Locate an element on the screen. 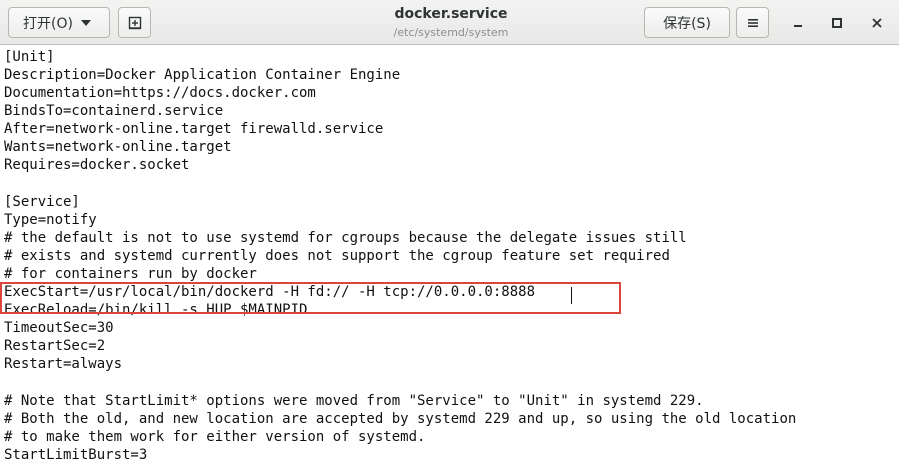  new-document-button is located at coordinates (134, 22).